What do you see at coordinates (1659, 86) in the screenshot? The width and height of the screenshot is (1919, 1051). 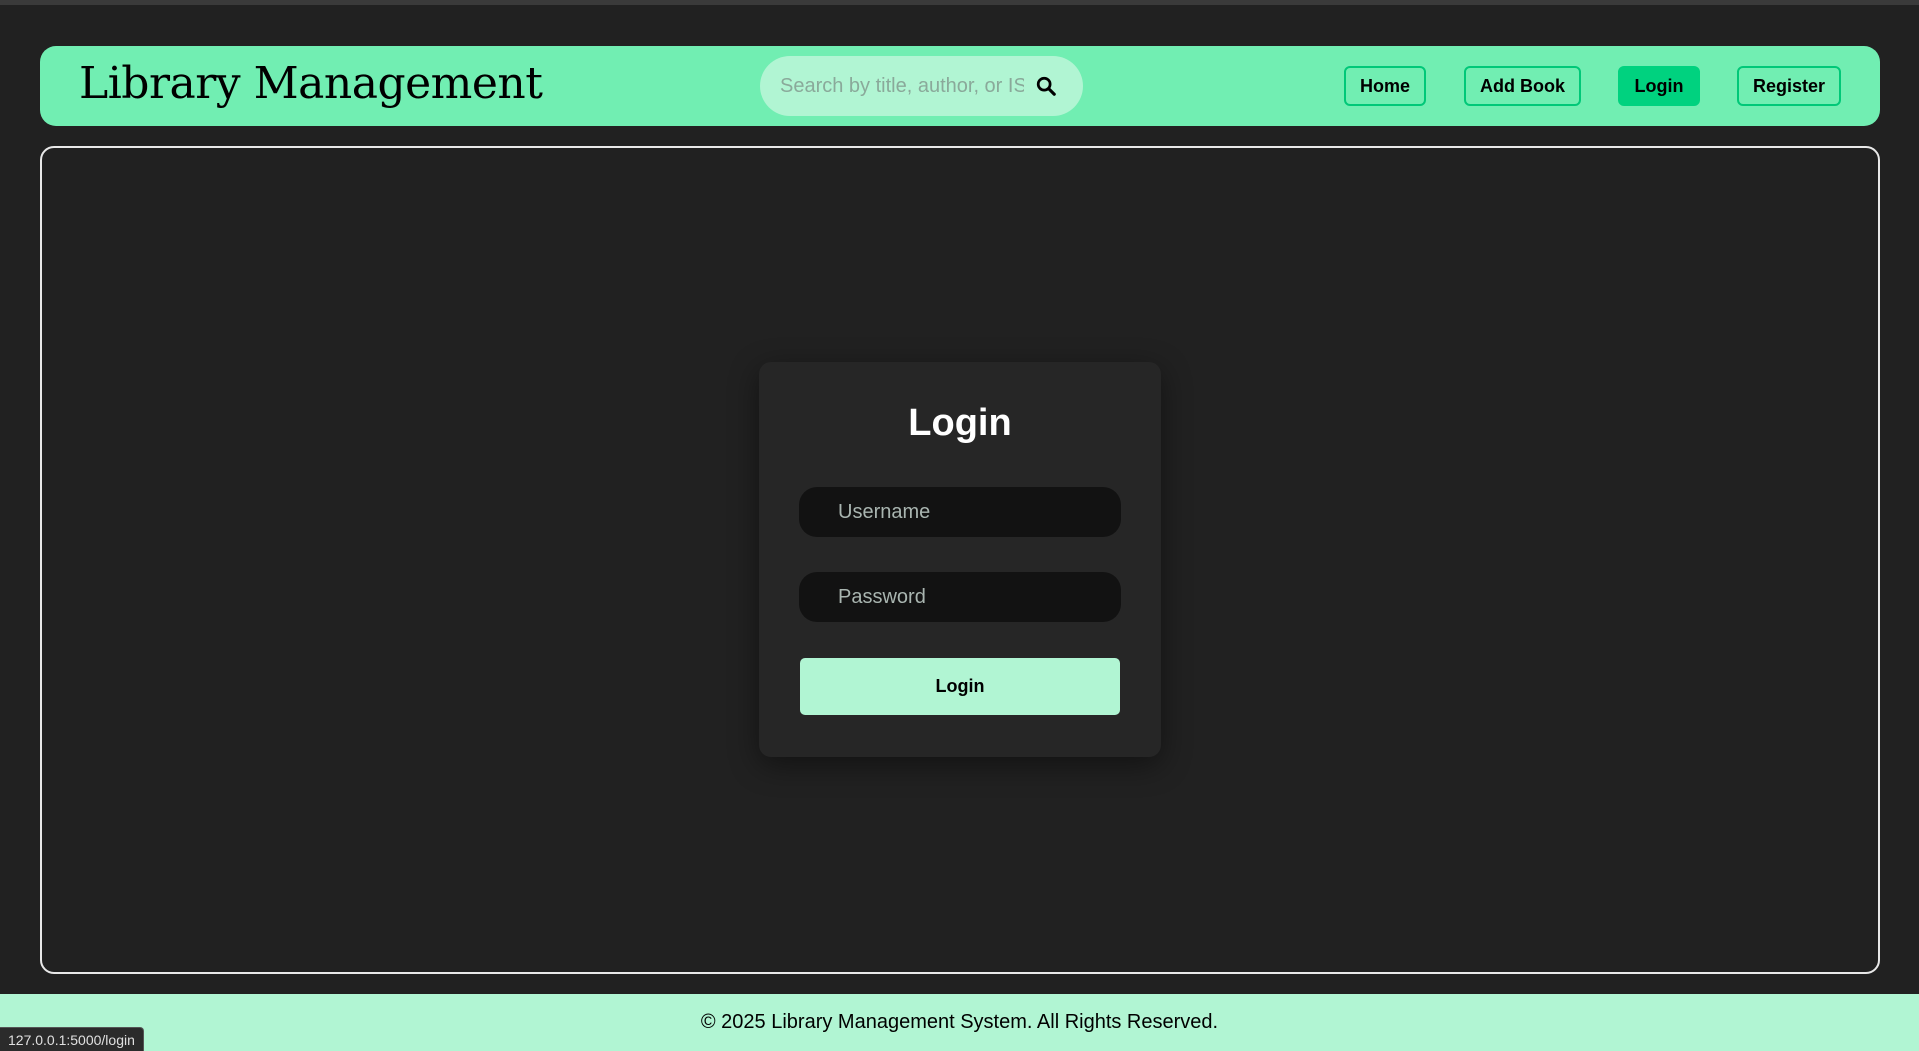 I see `nav-login-button: Login` at bounding box center [1659, 86].